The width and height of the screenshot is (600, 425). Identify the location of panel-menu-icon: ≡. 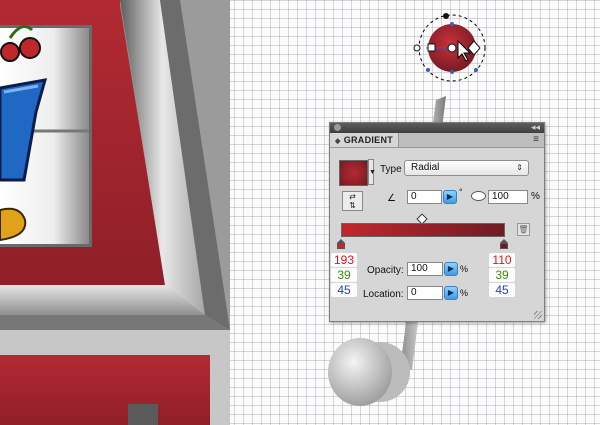
(536, 140).